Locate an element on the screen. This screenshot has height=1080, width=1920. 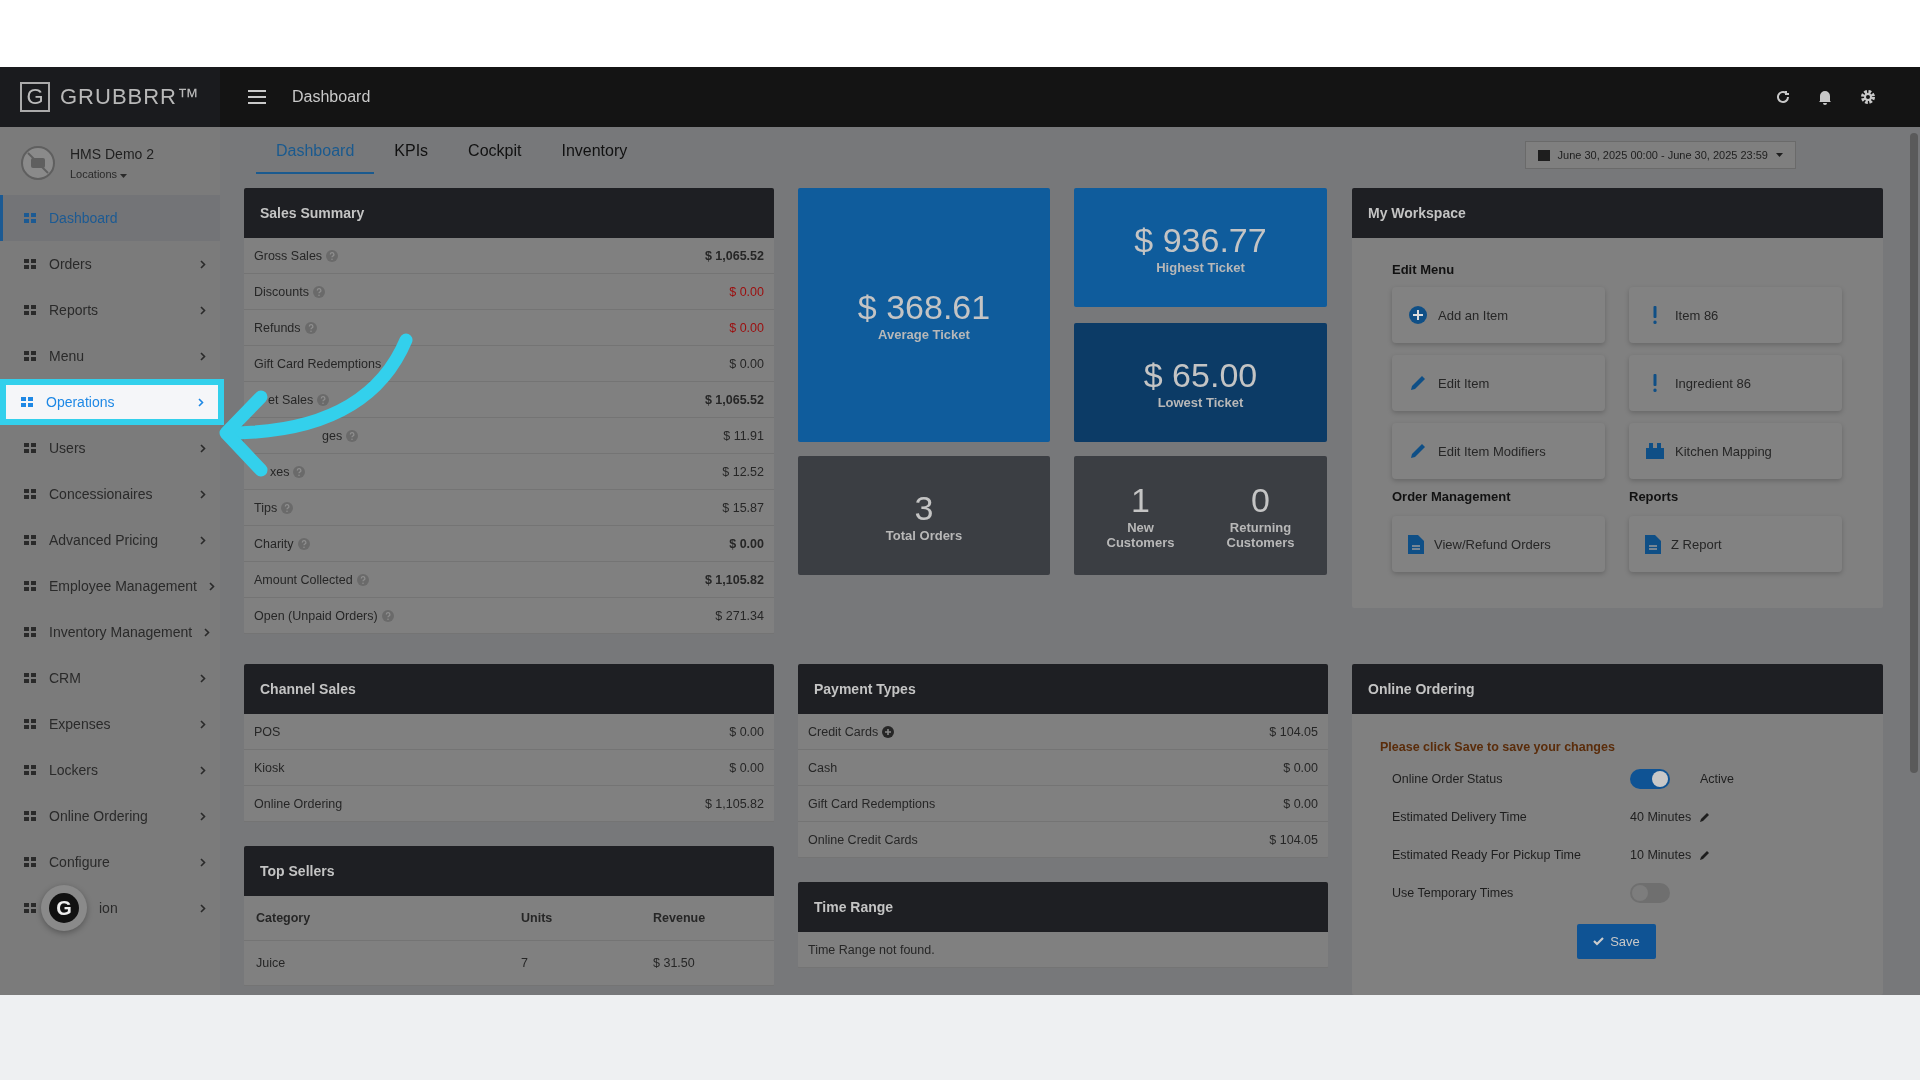
date-range-picker: June 30, 2025 00:00 - June 30, 2025 23:59 is located at coordinates (1660, 154).